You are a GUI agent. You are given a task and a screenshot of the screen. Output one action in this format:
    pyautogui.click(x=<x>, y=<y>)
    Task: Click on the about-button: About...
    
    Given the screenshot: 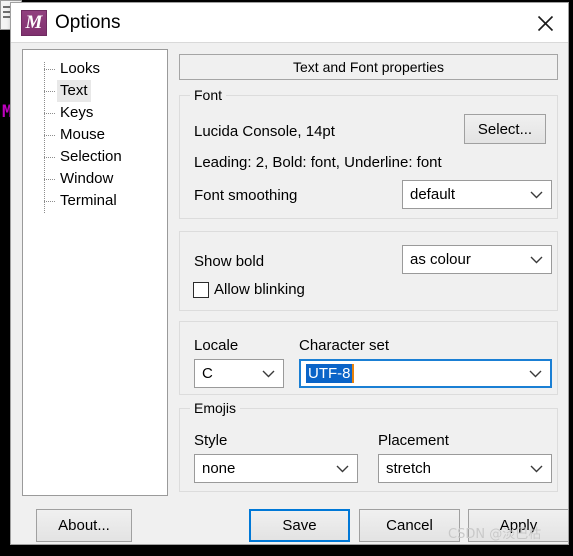 What is the action you would take?
    pyautogui.click(x=84, y=525)
    